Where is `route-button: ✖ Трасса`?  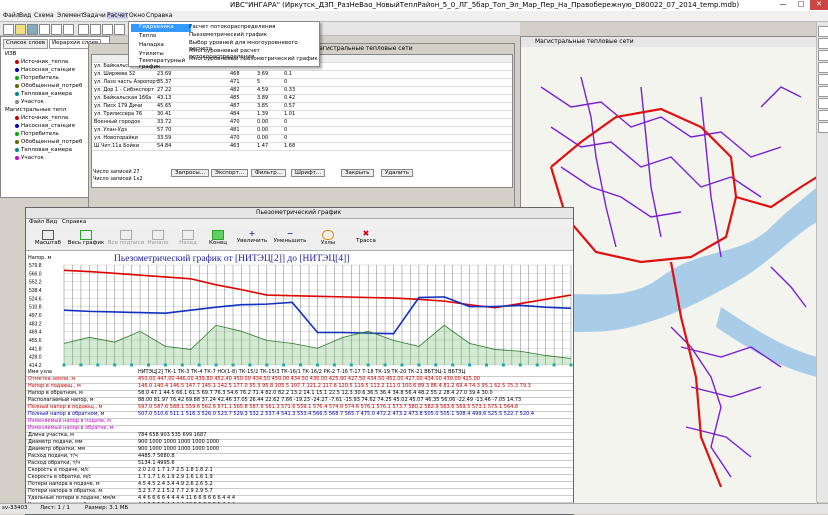 route-button: ✖ Трасса is located at coordinates (366, 239).